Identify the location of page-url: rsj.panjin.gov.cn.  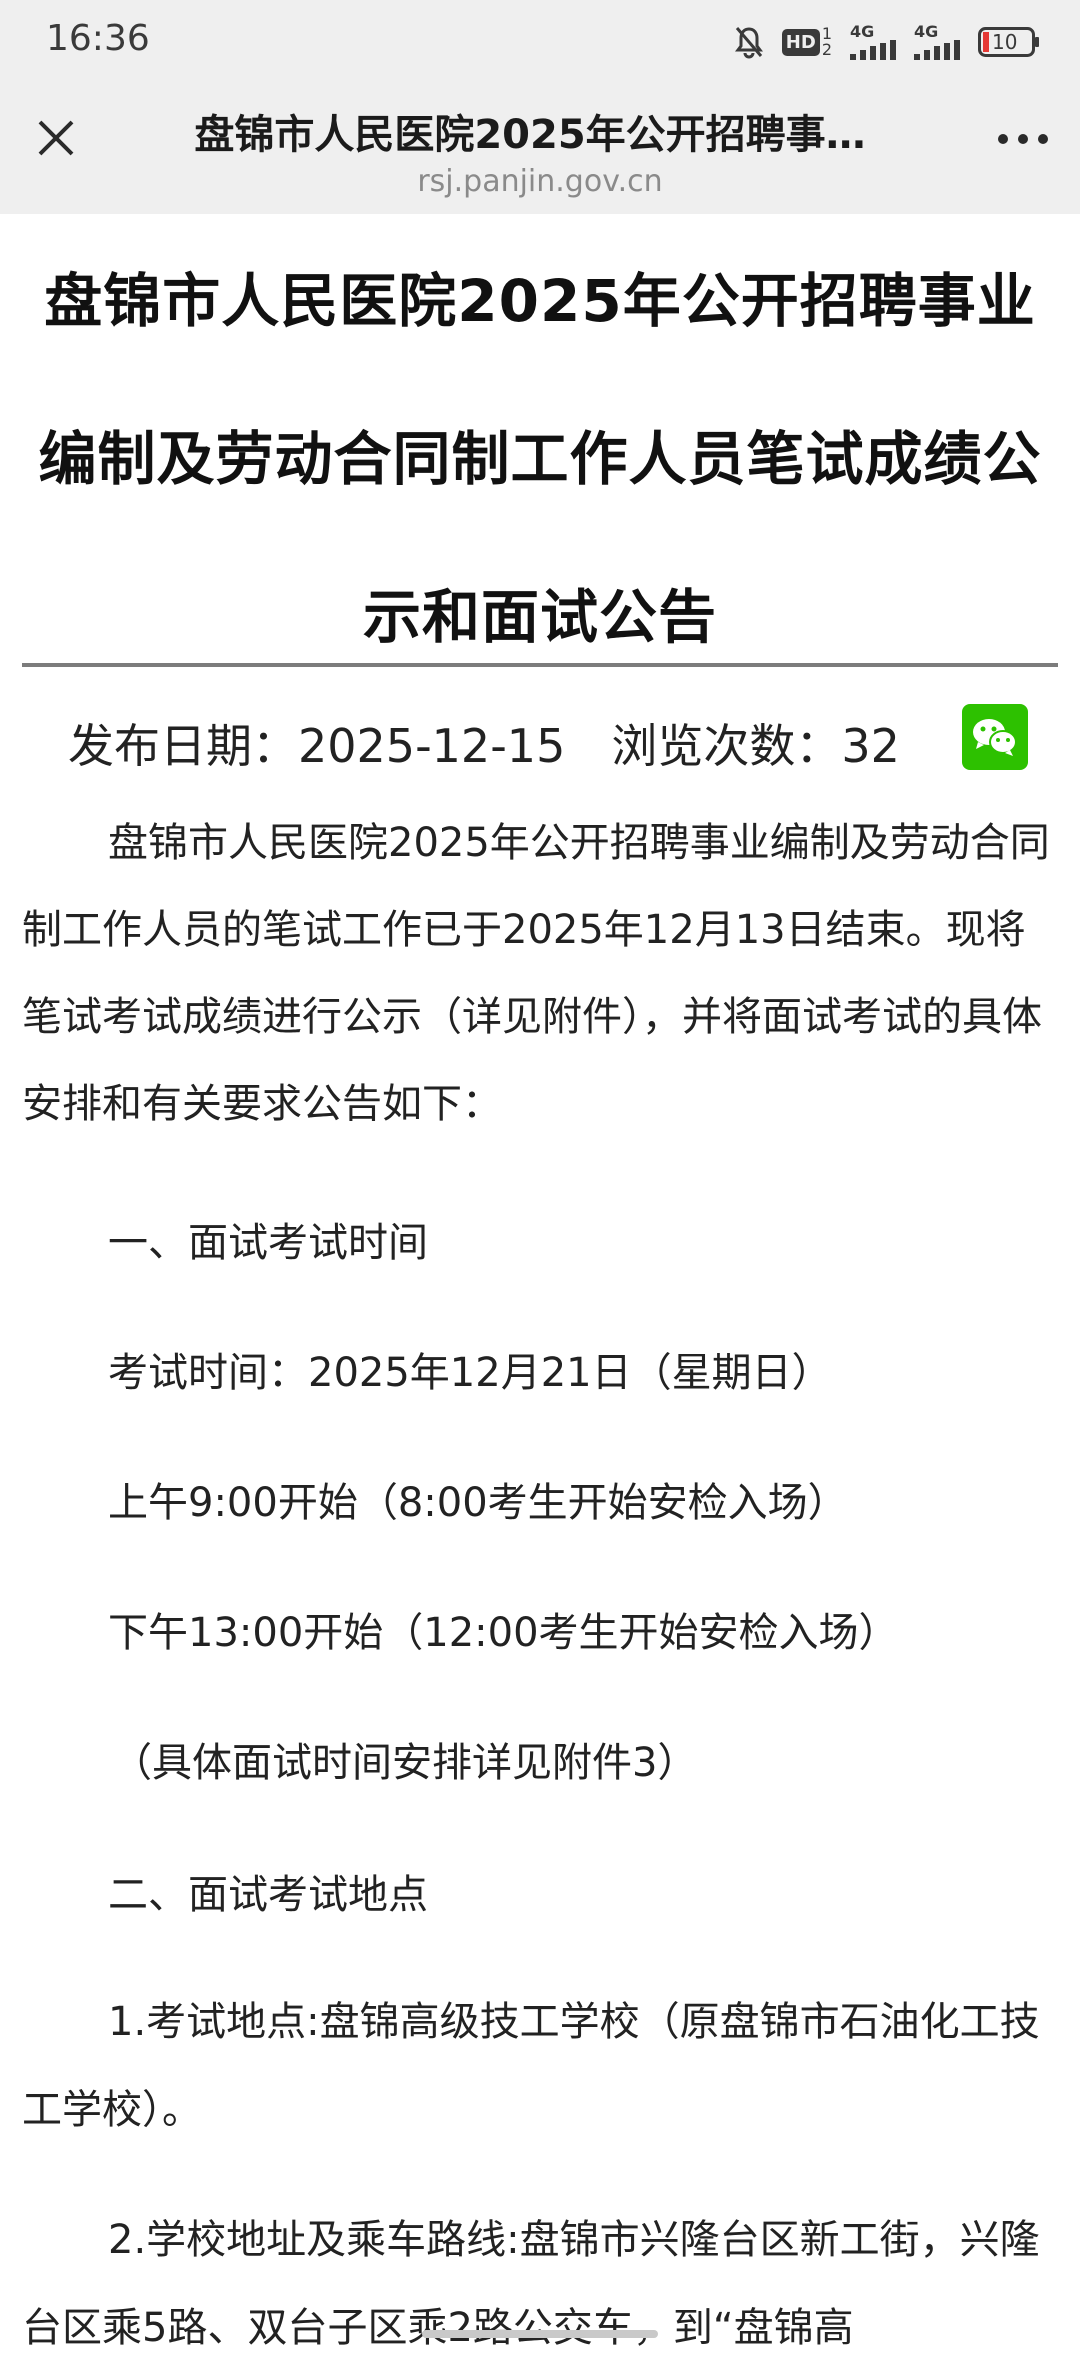
(540, 181).